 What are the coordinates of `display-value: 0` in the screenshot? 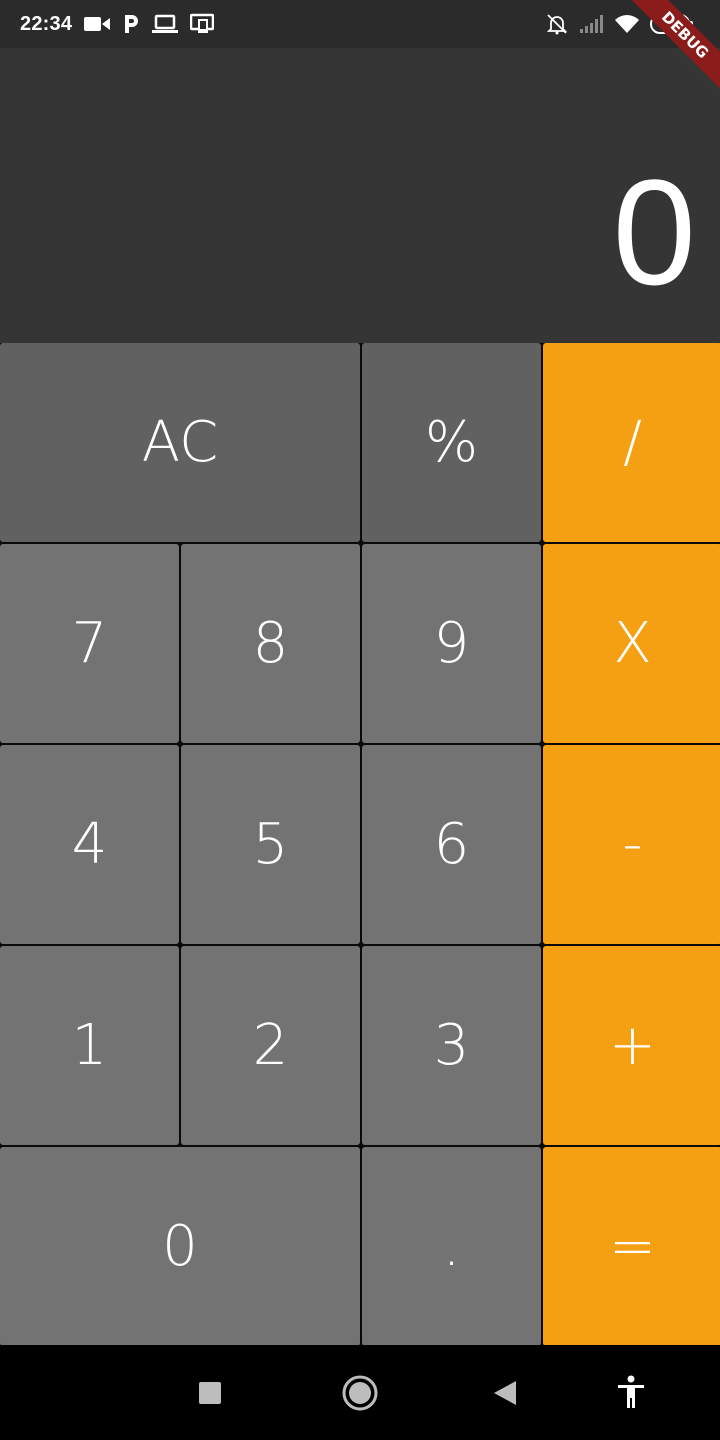 It's located at (654, 232).